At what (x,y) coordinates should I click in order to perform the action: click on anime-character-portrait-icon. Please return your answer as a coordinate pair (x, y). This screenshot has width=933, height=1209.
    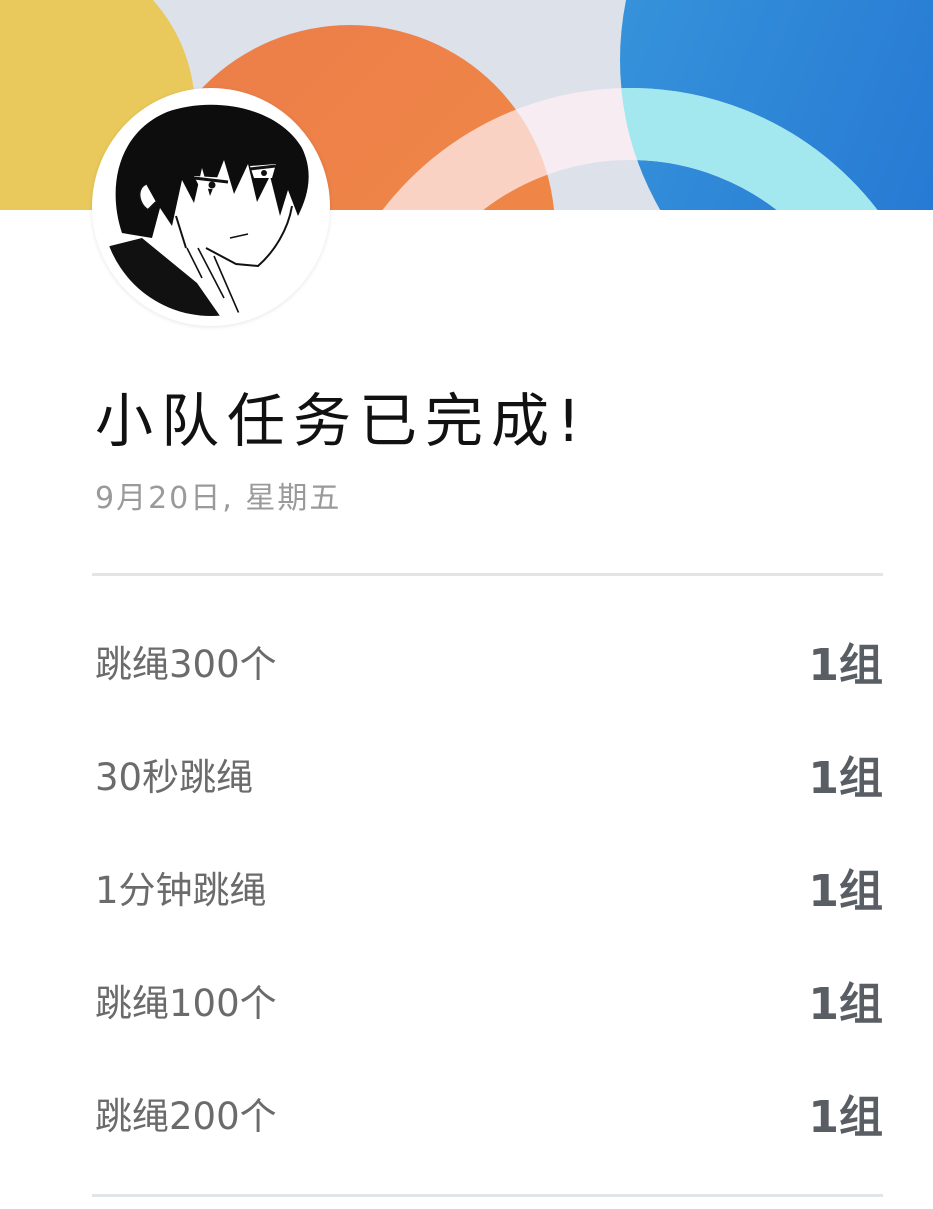
    Looking at the image, I should click on (211, 207).